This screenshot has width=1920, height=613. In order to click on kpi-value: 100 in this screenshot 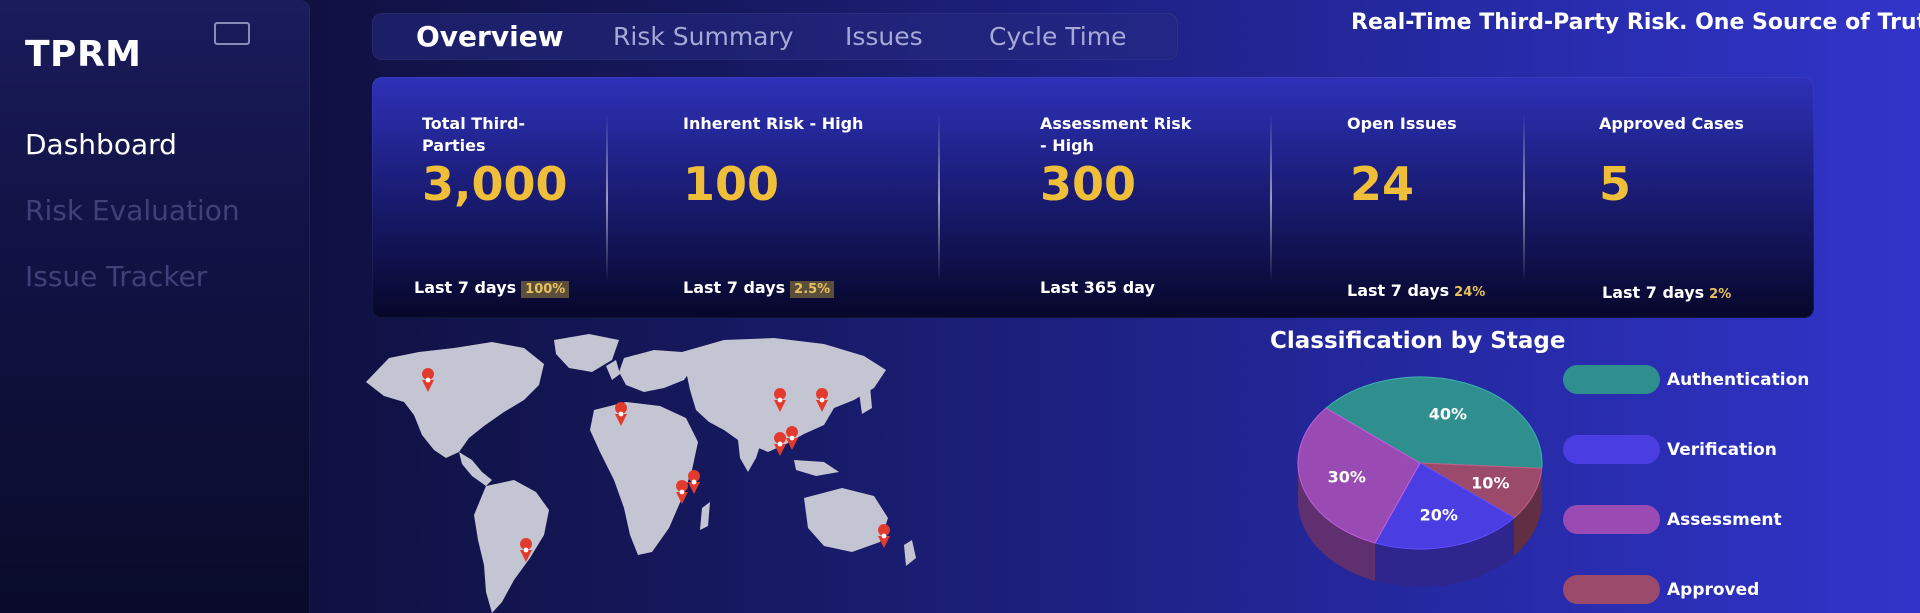, I will do `click(731, 184)`.